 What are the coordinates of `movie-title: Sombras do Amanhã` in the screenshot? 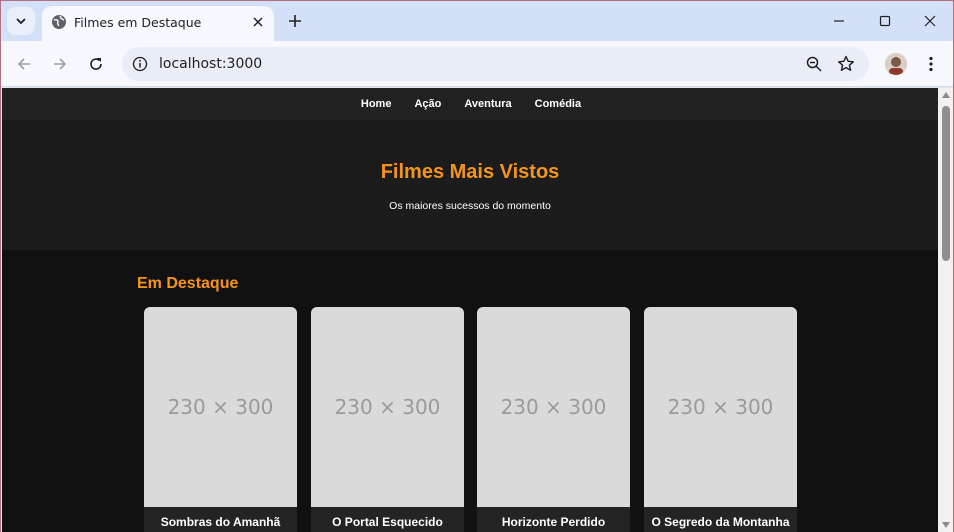 It's located at (220, 522).